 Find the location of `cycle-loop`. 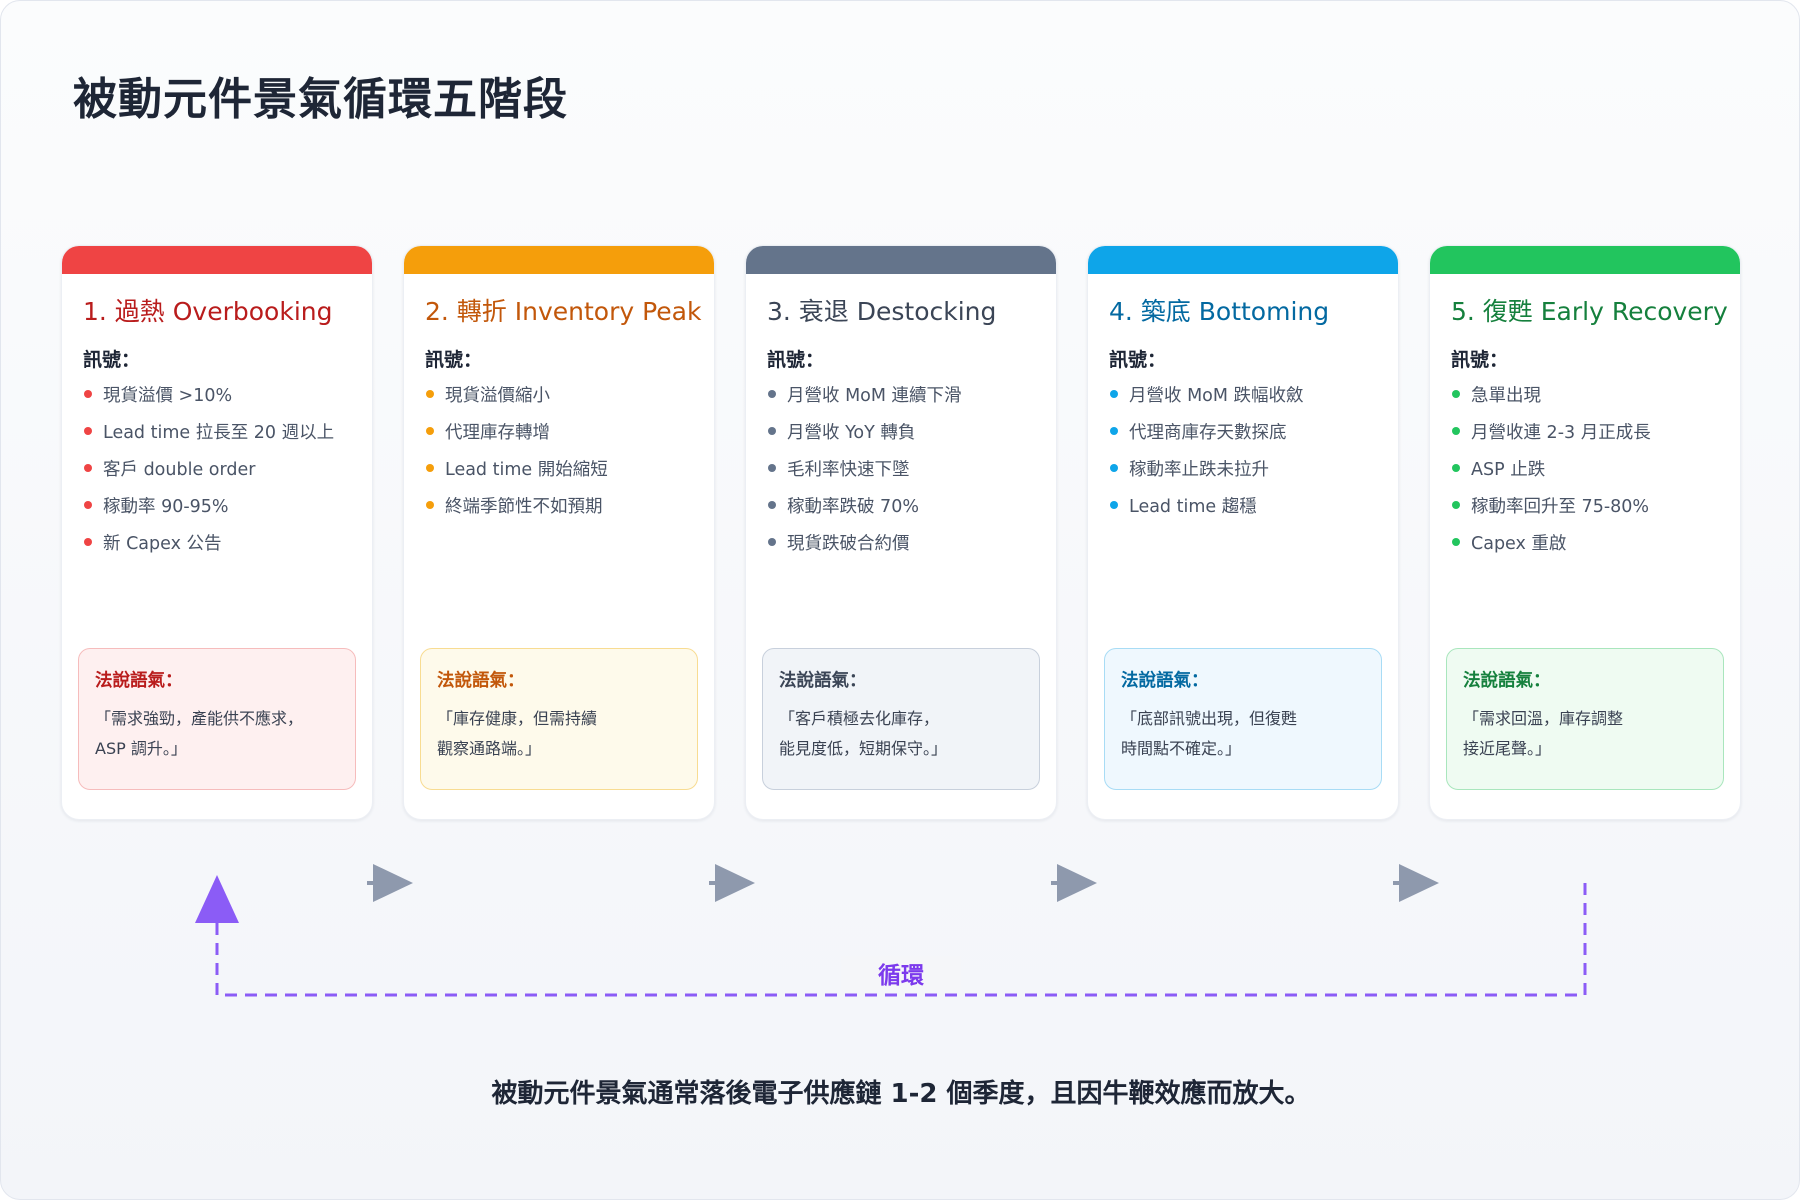

cycle-loop is located at coordinates (891, 936).